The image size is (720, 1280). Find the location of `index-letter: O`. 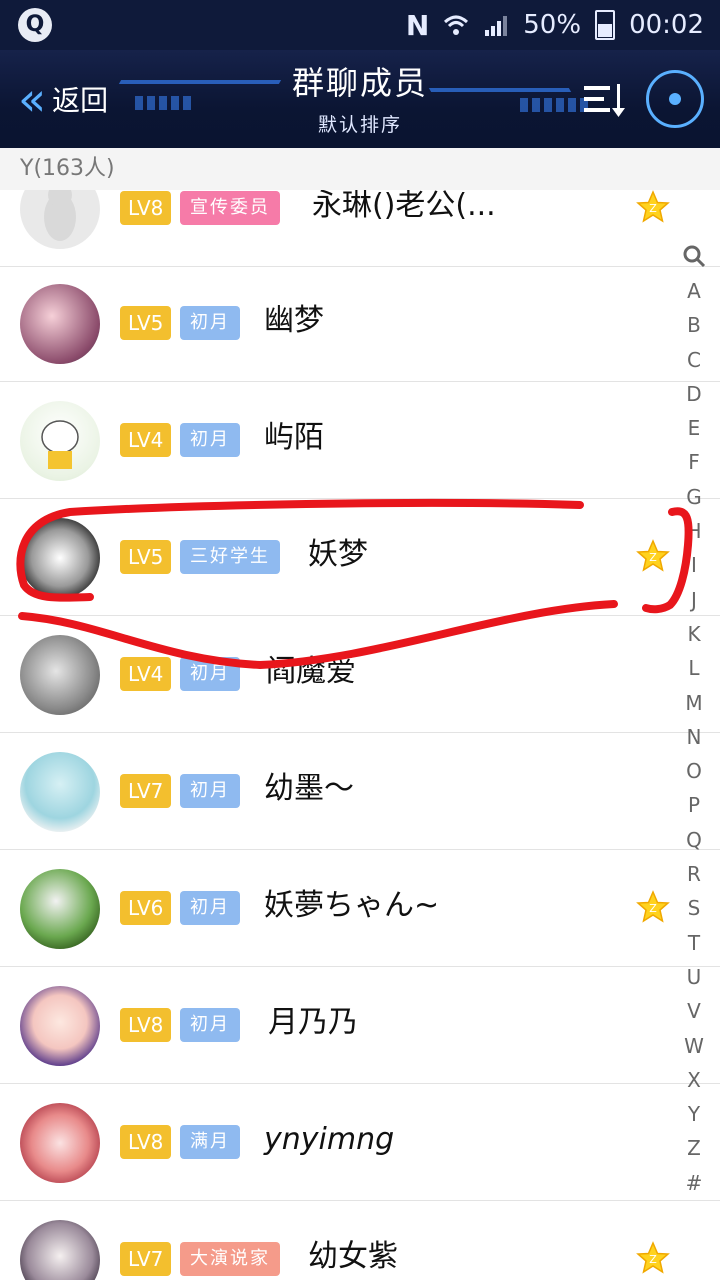

index-letter: O is located at coordinates (694, 771).